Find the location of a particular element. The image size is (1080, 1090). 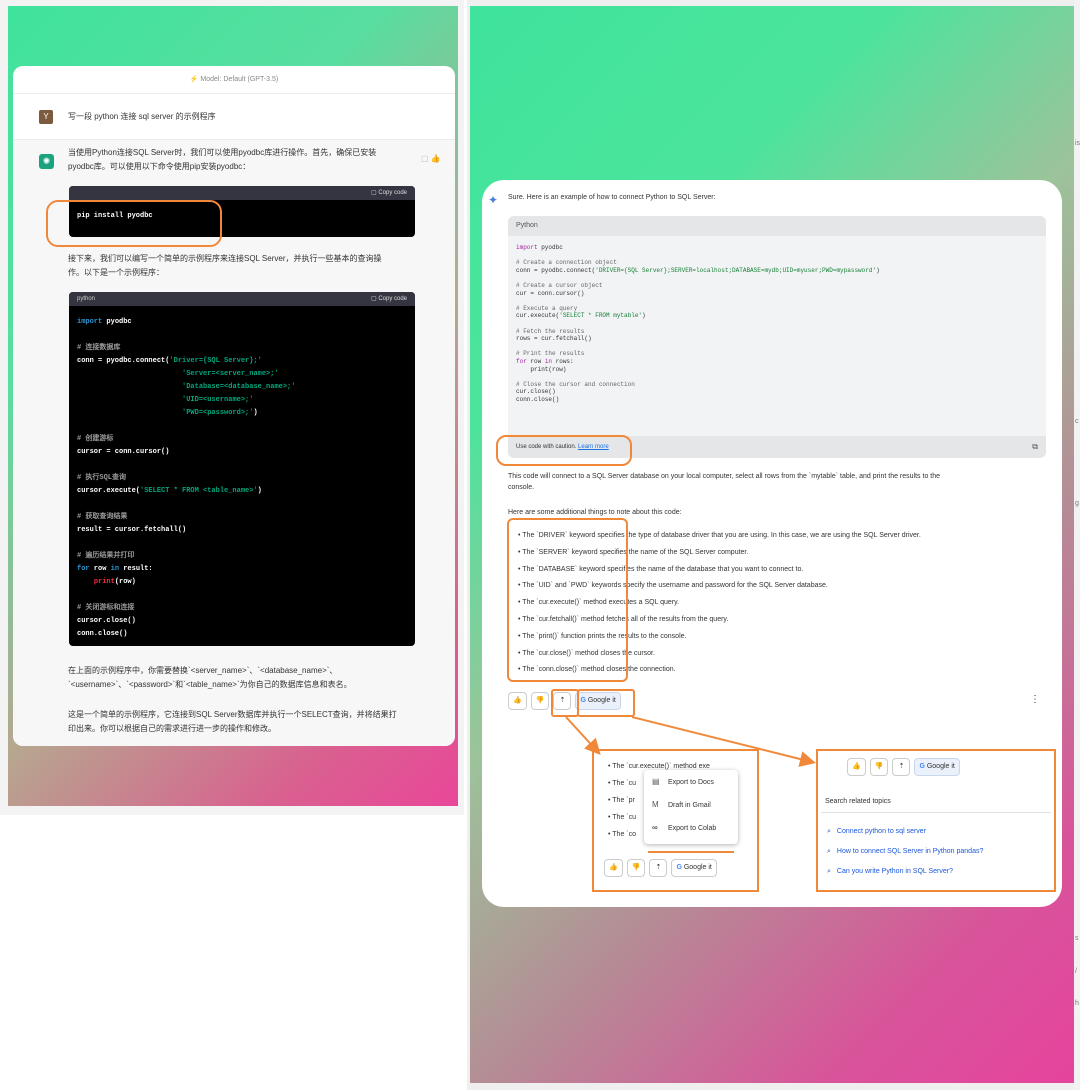

edge-text: is is located at coordinates (1077, 143).